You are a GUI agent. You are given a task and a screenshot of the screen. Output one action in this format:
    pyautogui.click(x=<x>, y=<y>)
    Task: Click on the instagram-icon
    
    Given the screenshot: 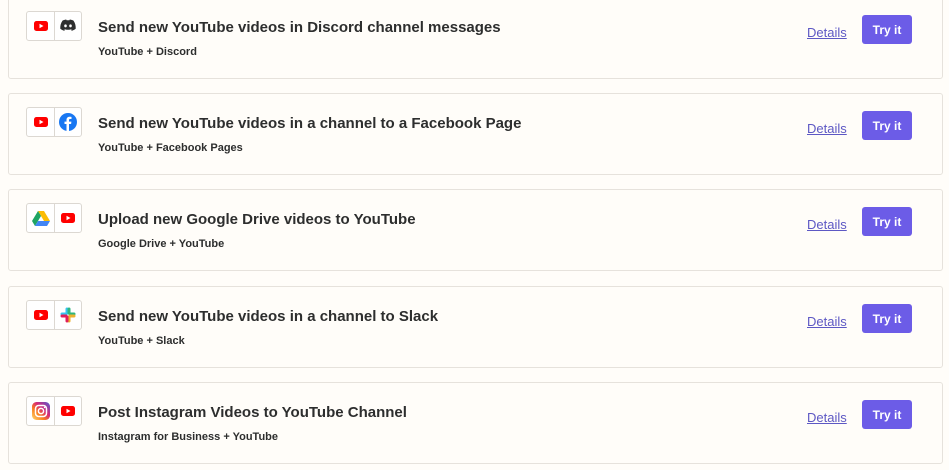 What is the action you would take?
    pyautogui.click(x=40, y=411)
    